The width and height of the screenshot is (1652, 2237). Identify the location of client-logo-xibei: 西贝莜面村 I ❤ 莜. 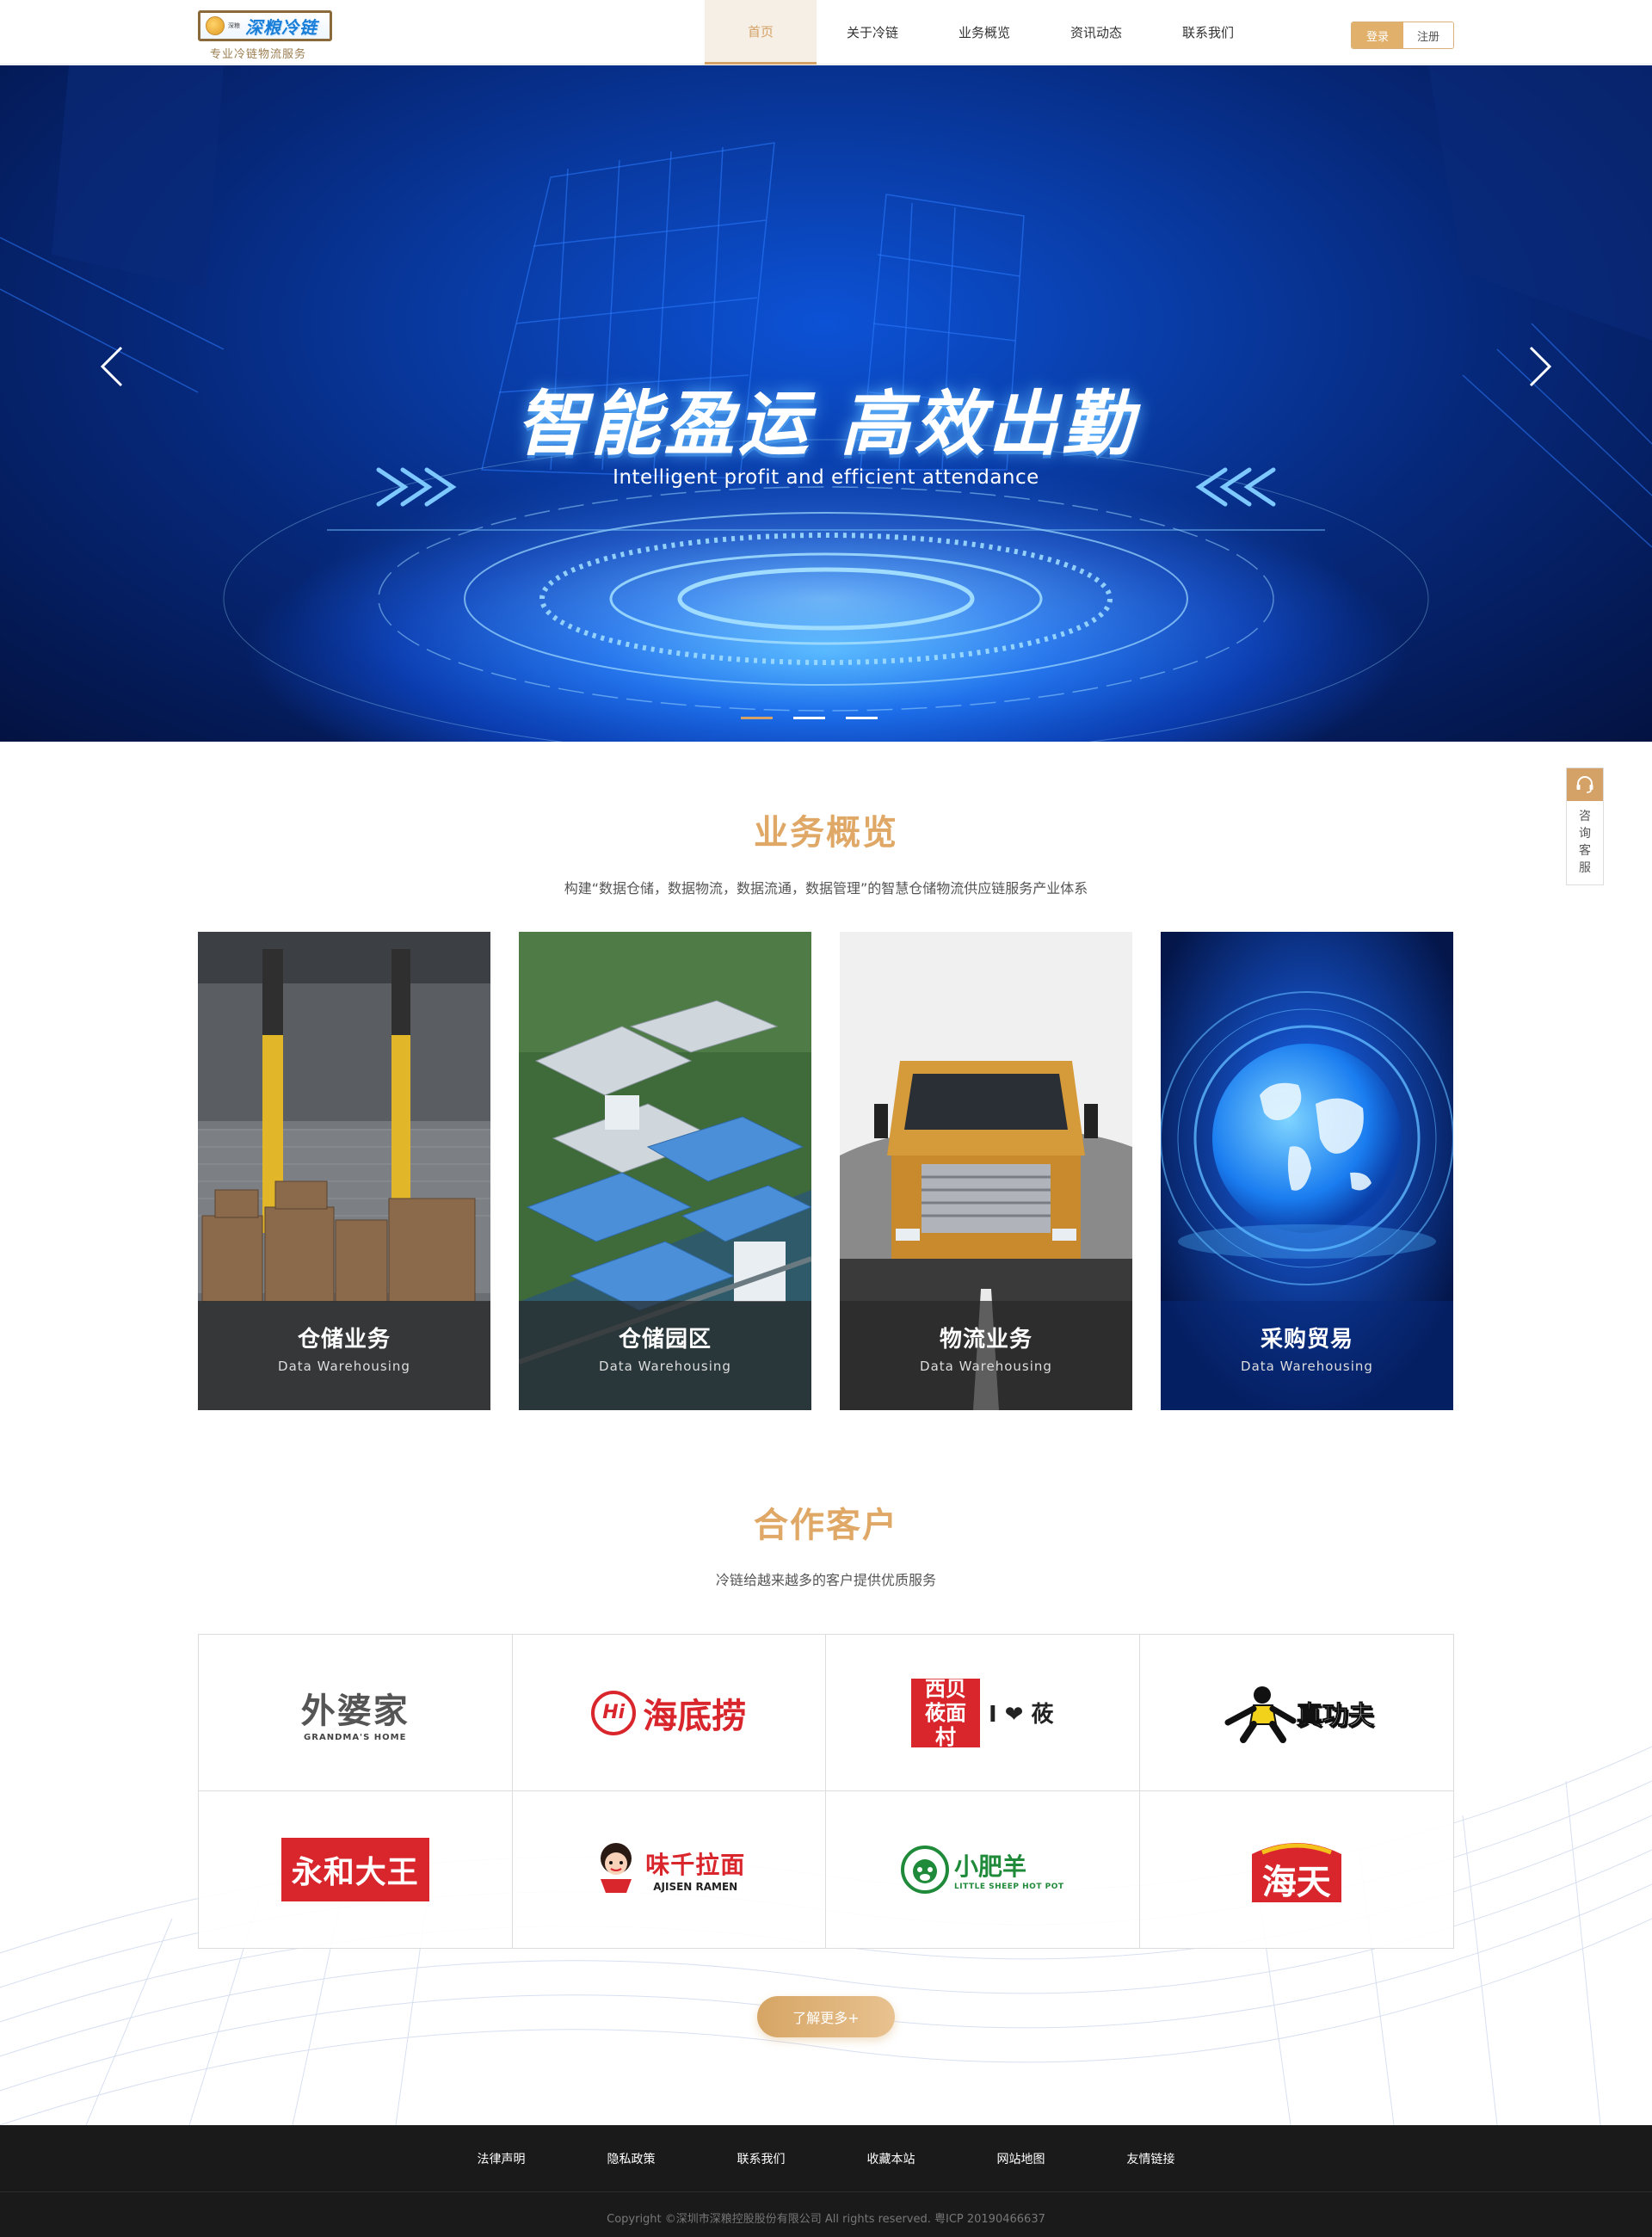
(983, 1713).